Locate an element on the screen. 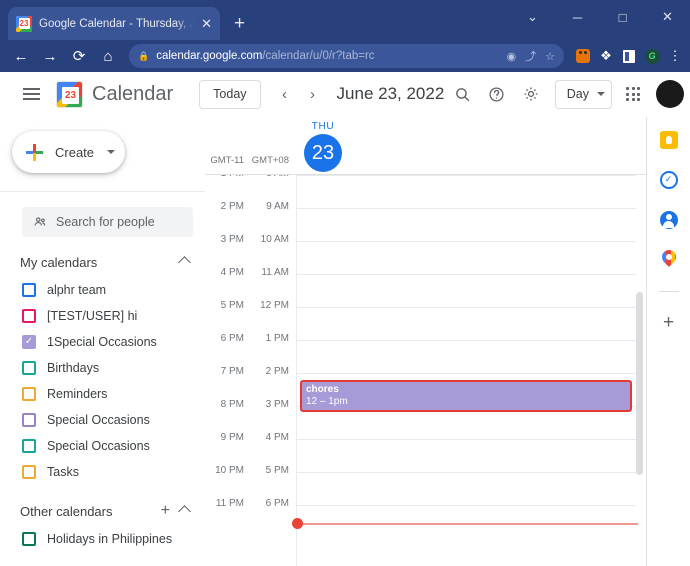  new-tab-button: + is located at coordinates (239, 23).